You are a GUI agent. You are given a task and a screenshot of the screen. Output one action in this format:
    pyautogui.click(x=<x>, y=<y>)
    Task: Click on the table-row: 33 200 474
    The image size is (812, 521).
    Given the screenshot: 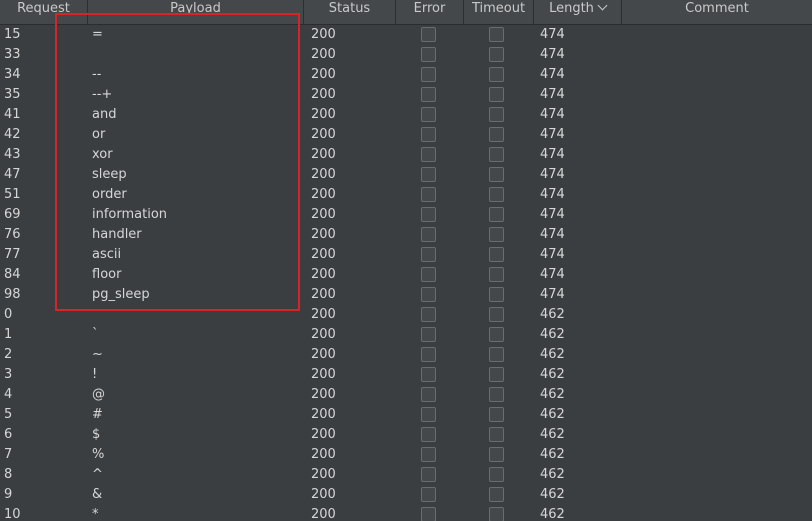 What is the action you would take?
    pyautogui.click(x=406, y=55)
    